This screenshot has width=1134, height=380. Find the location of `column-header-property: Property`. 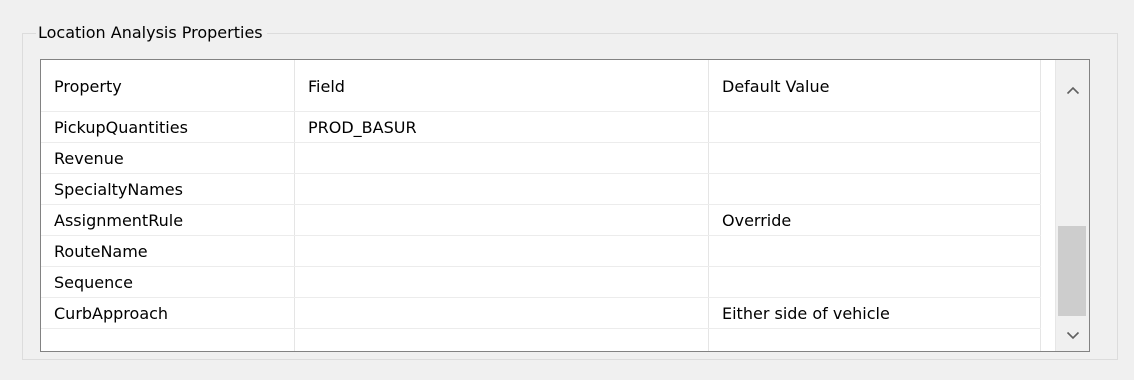

column-header-property: Property is located at coordinates (168, 85).